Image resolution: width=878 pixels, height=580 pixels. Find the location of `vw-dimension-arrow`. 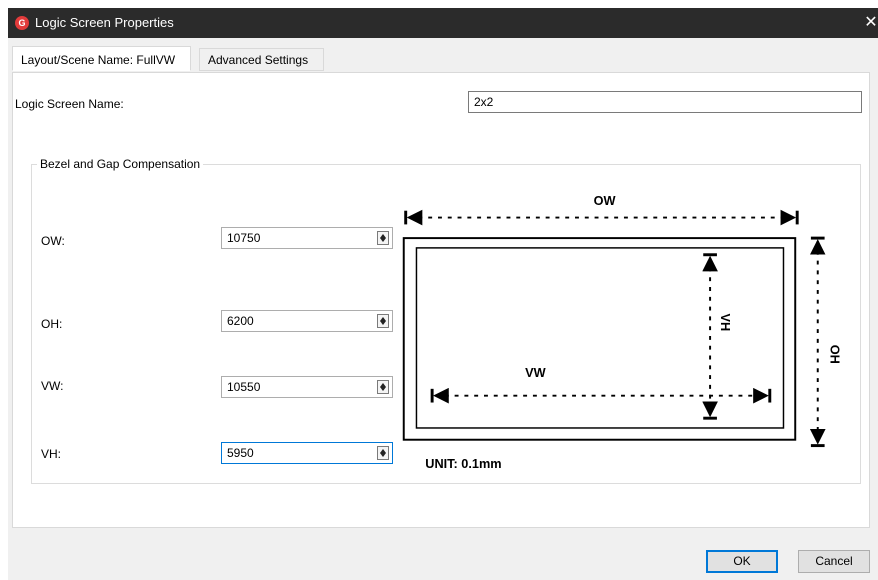

vw-dimension-arrow is located at coordinates (601, 395).